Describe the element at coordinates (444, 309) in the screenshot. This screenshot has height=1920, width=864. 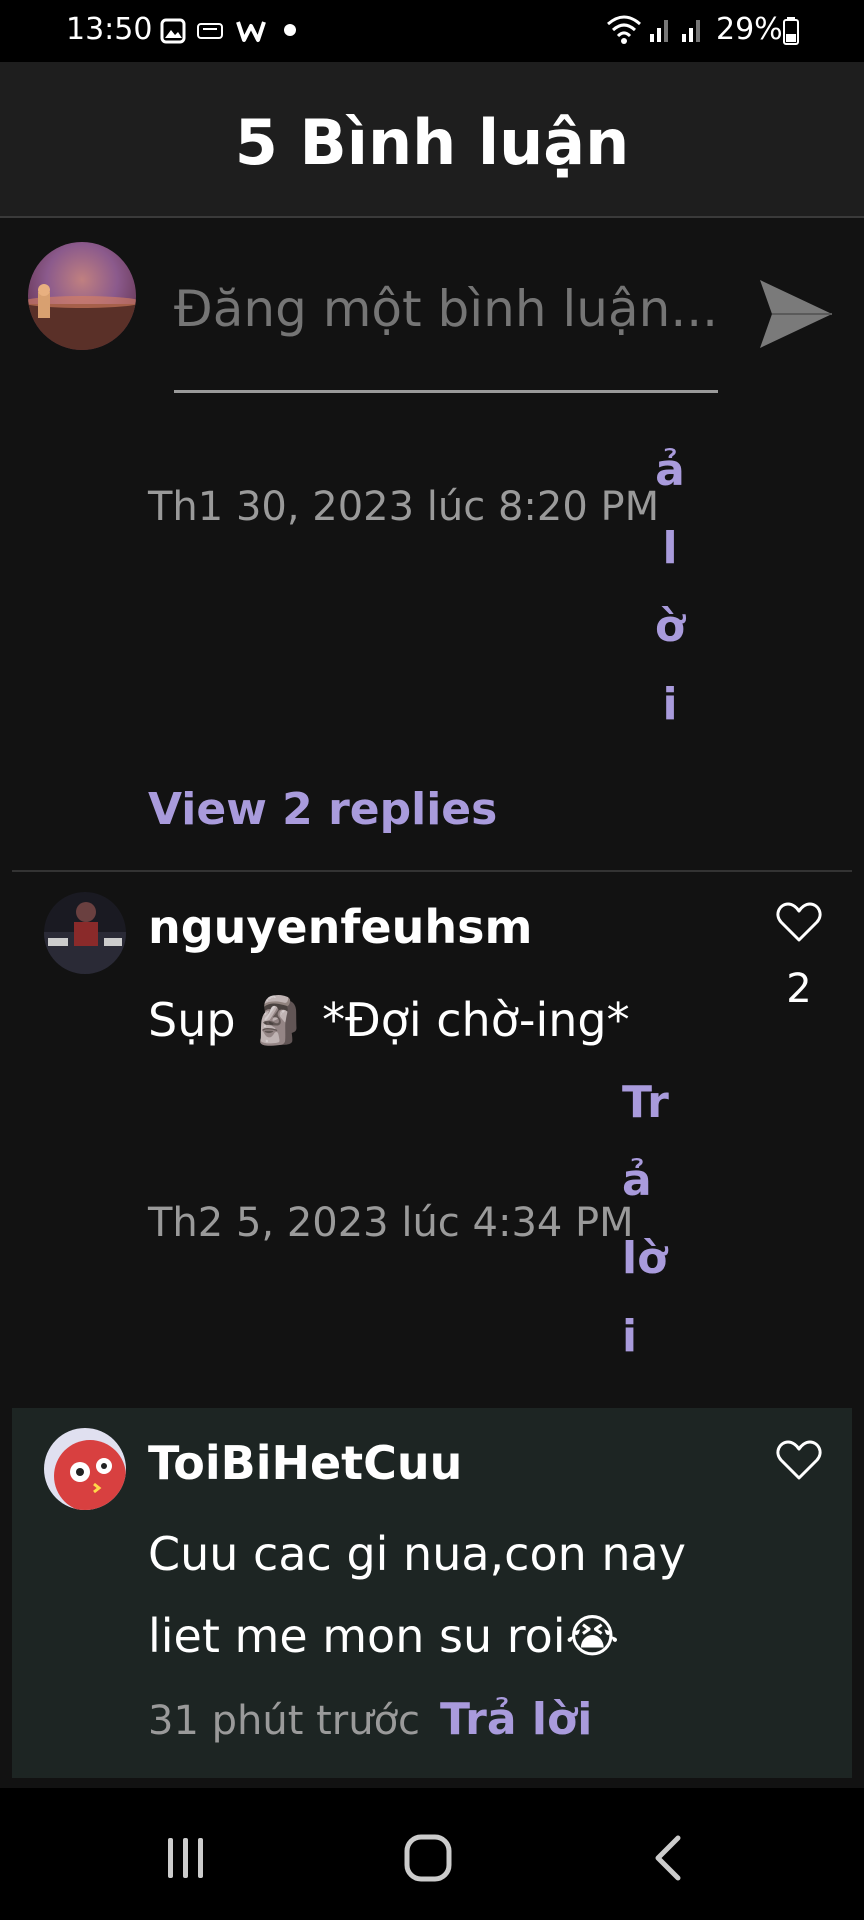
I see `comment-input` at that location.